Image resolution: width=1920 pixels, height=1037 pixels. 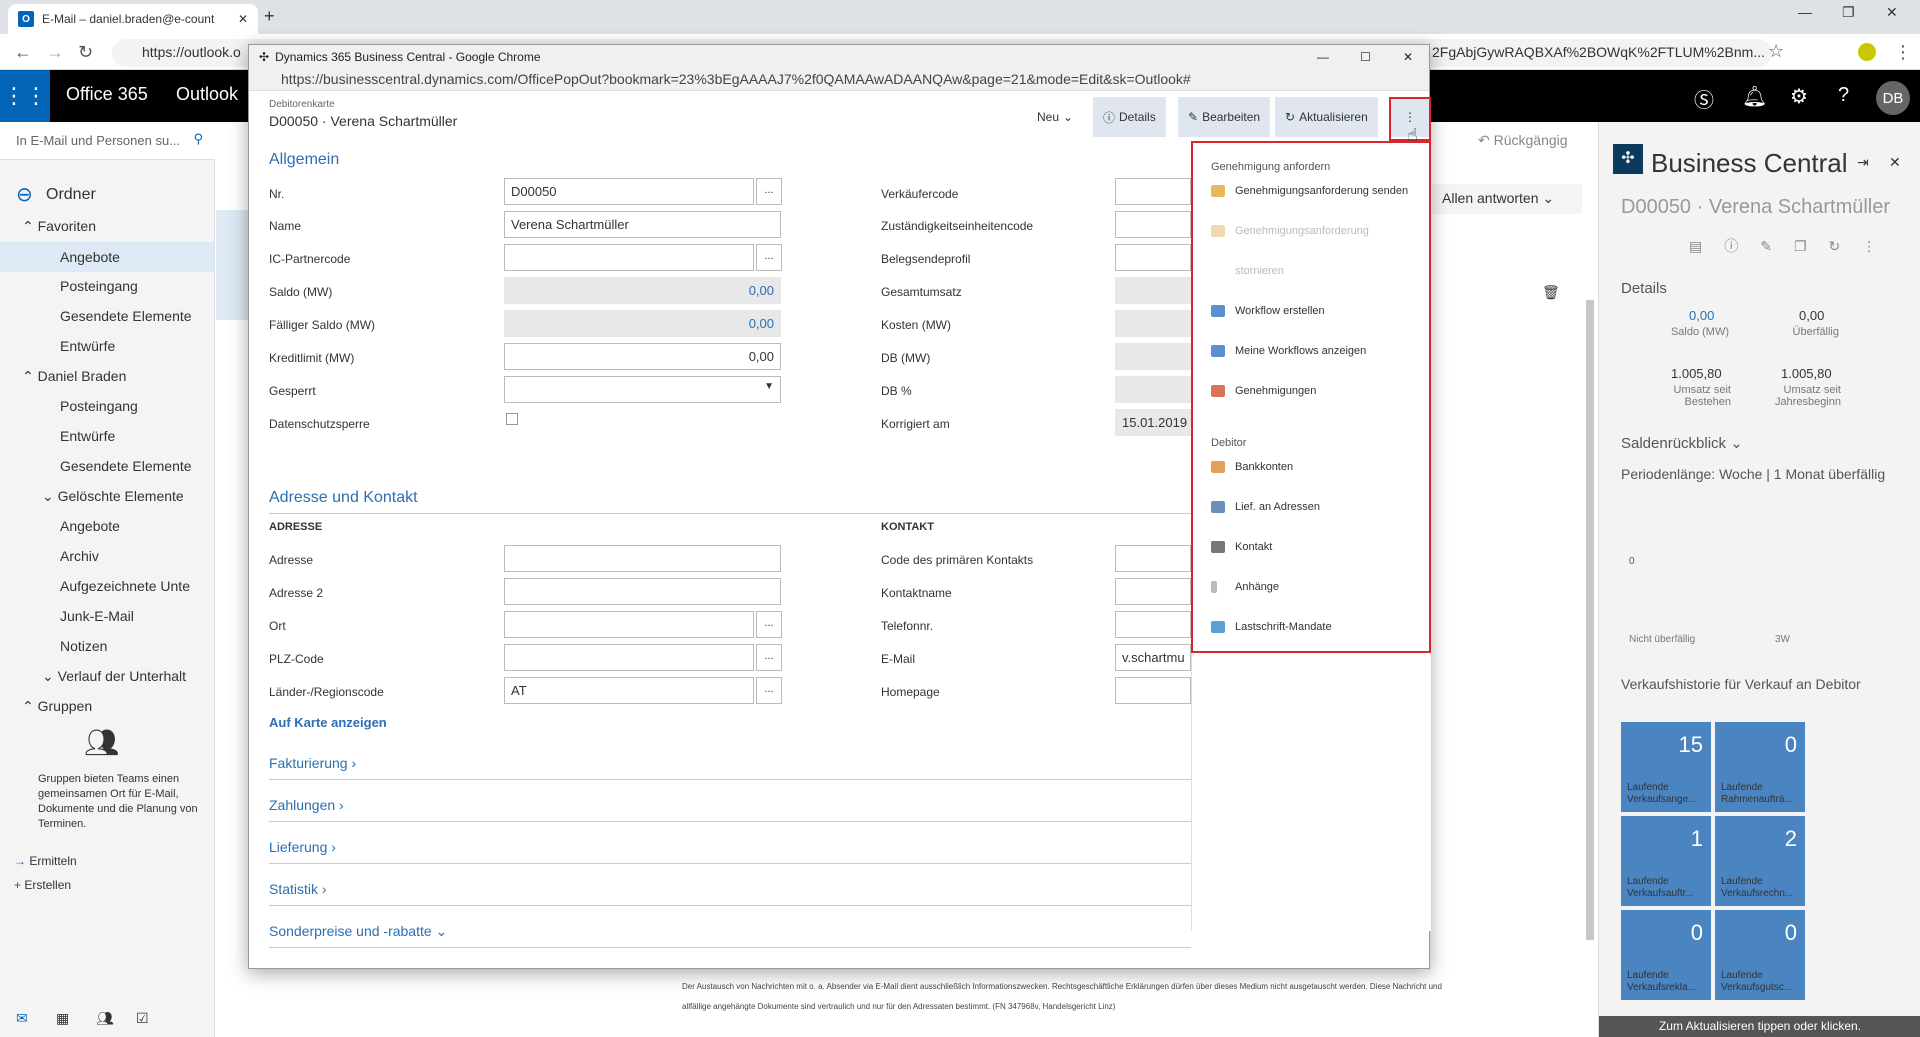 What do you see at coordinates (1895, 162) in the screenshot?
I see `bc-close-icon: ✕` at bounding box center [1895, 162].